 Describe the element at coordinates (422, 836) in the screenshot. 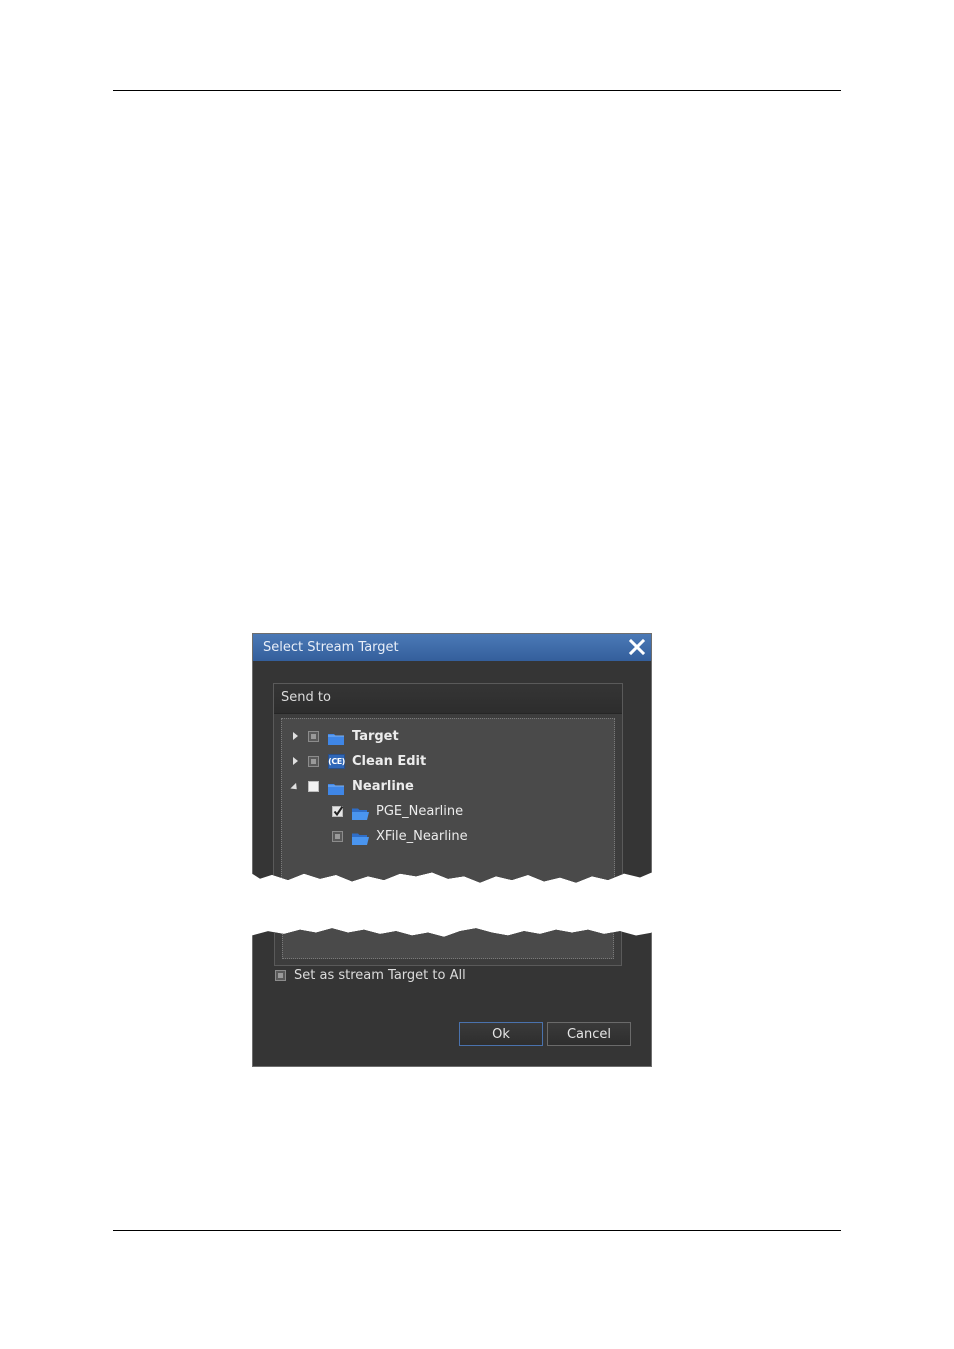

I see `tree-item-label: XFile_Nearline` at that location.